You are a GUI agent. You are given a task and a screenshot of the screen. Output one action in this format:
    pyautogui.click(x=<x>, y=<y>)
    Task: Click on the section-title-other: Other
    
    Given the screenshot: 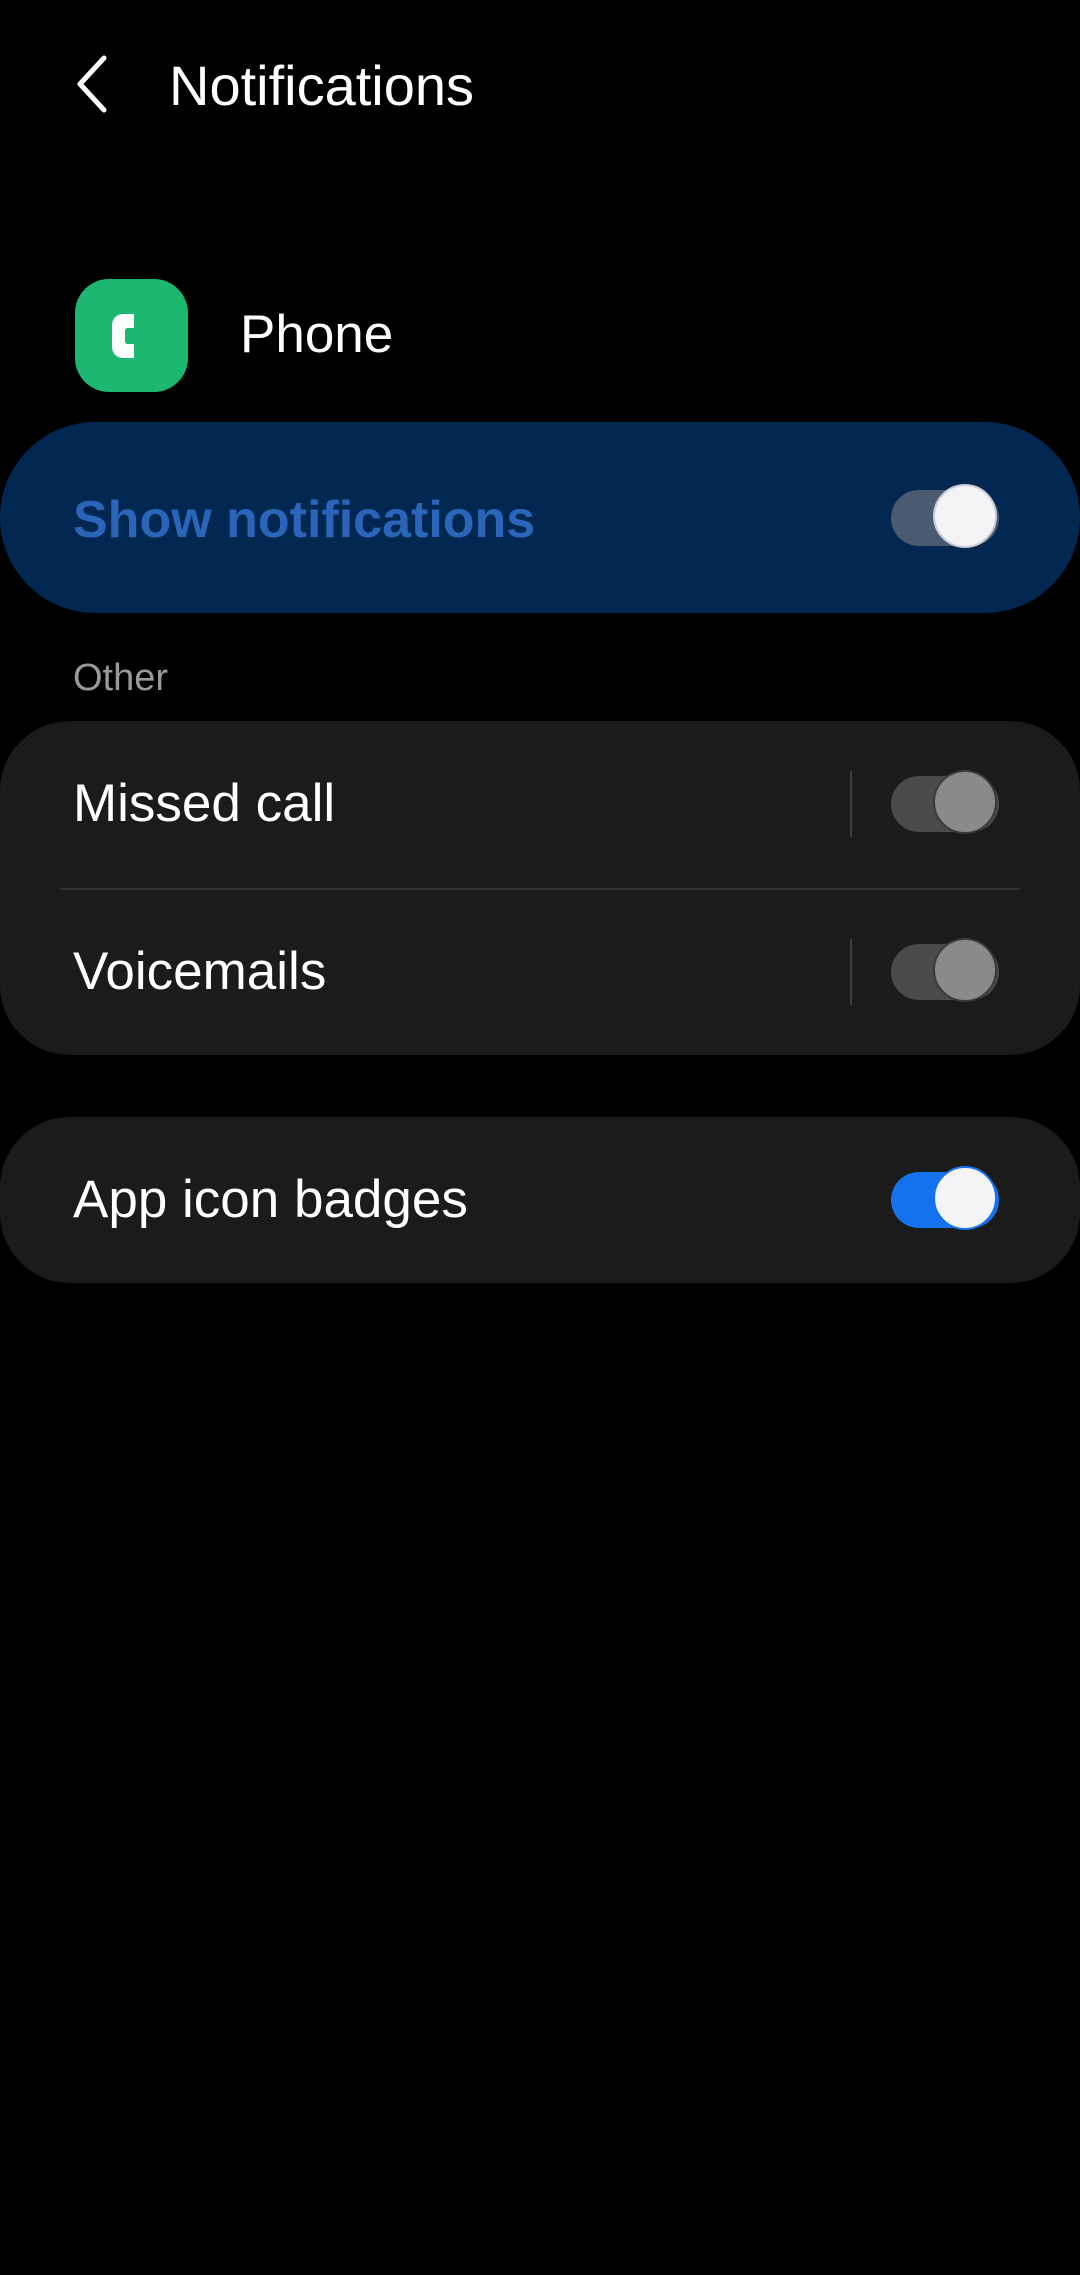 What is the action you would take?
    pyautogui.click(x=121, y=678)
    